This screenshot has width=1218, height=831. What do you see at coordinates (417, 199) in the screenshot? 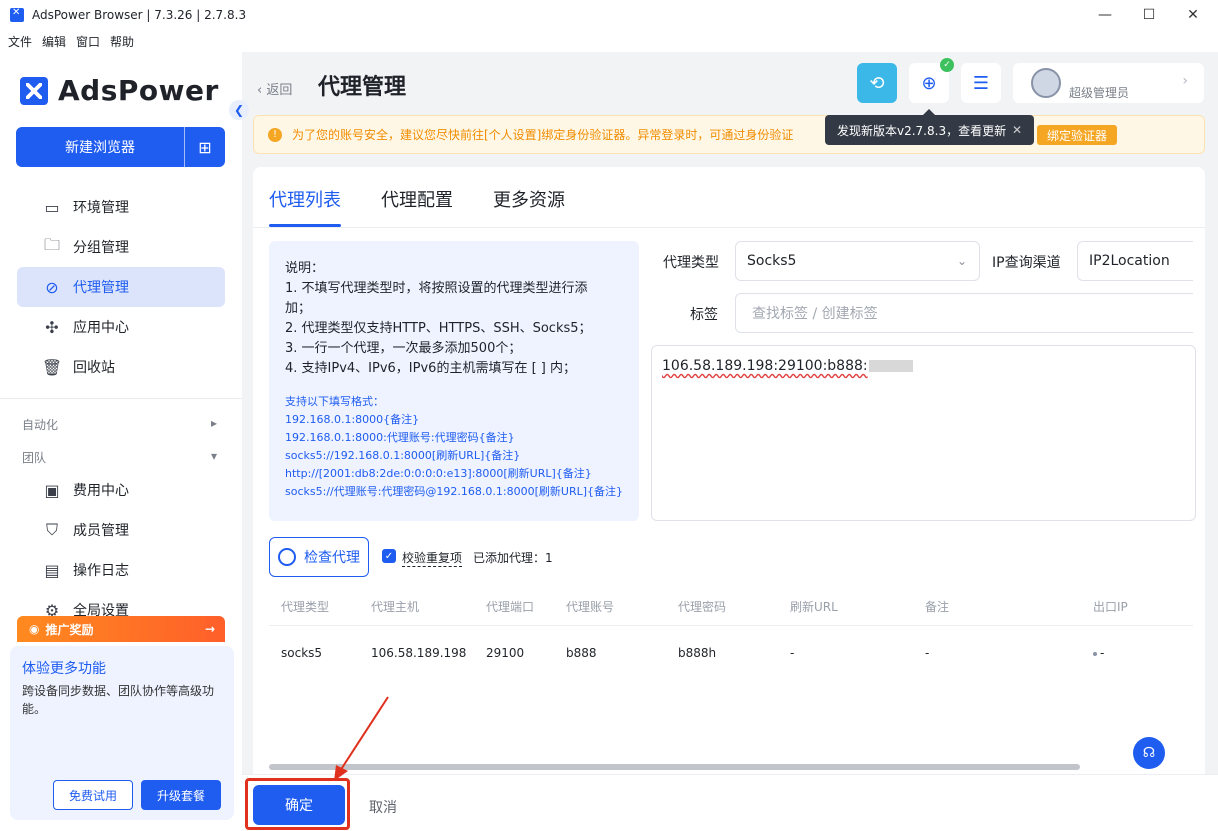
I see `tab-proxy-config: 代理配置` at bounding box center [417, 199].